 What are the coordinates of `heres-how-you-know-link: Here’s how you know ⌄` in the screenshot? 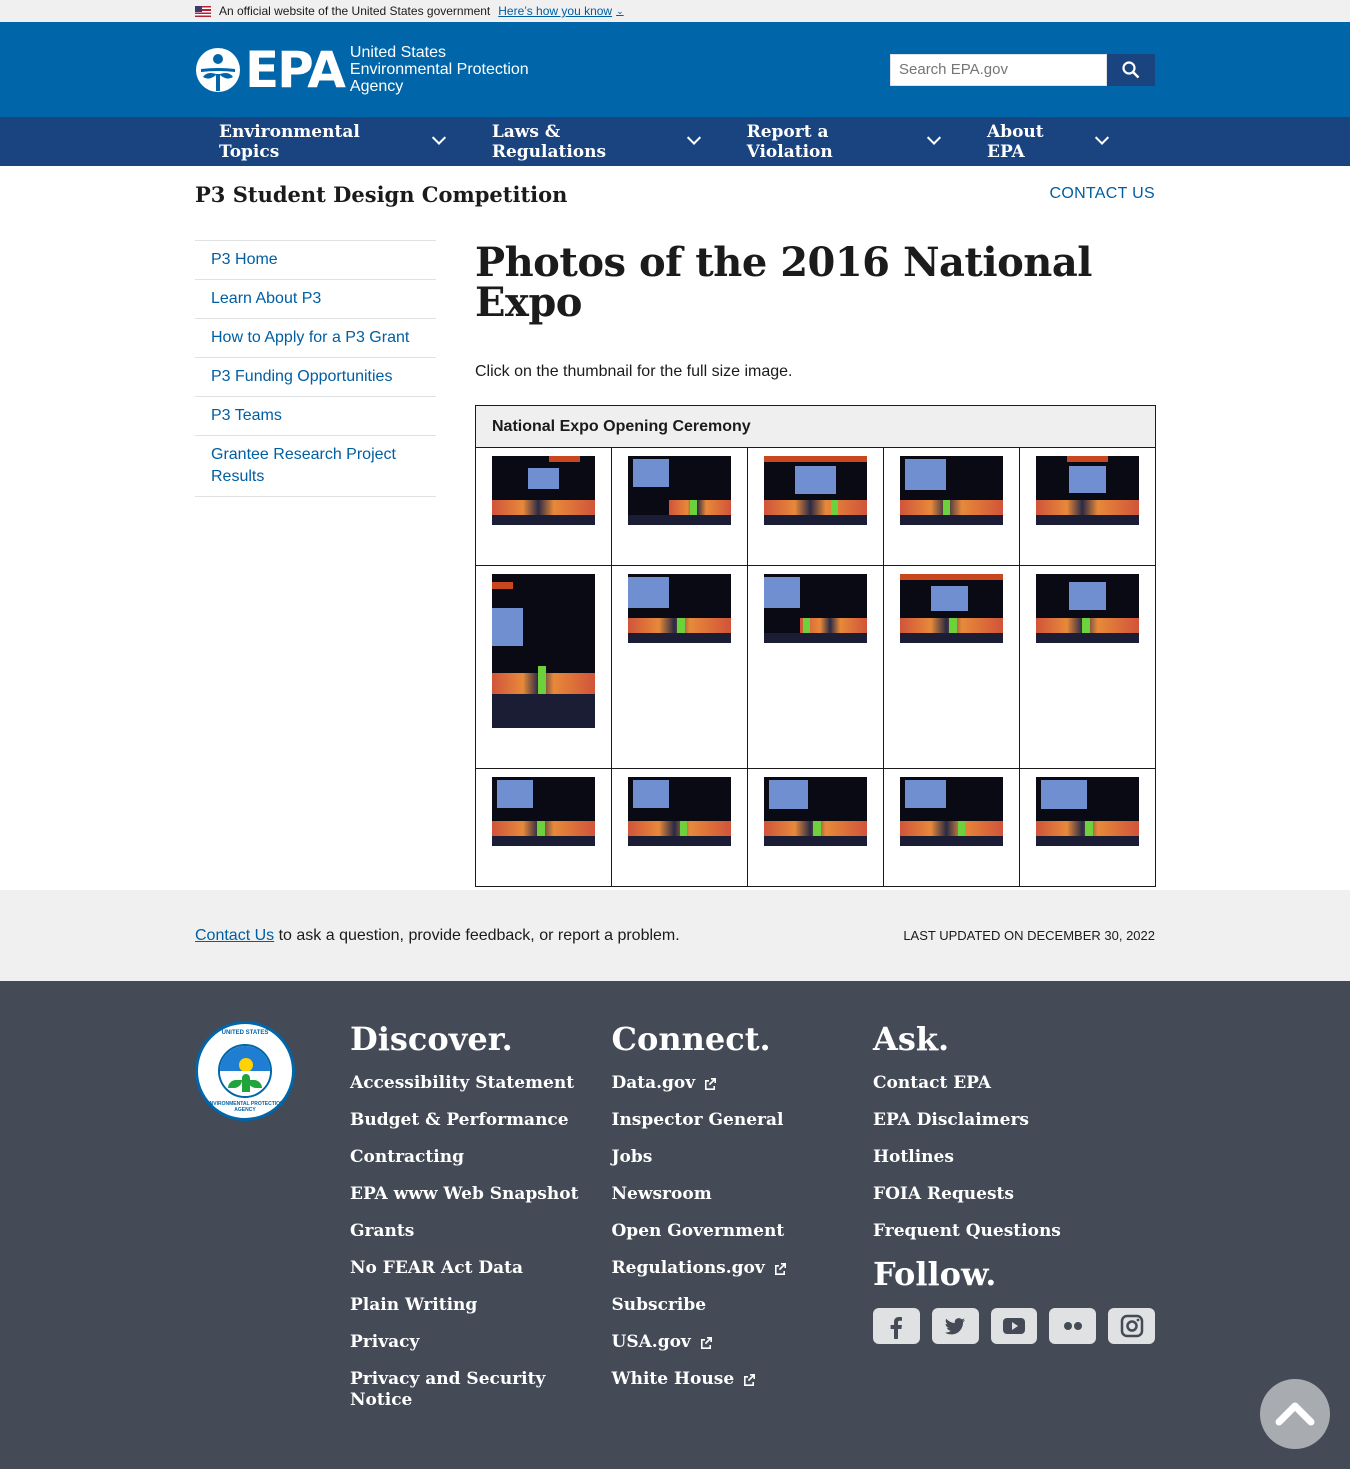 It's located at (560, 11).